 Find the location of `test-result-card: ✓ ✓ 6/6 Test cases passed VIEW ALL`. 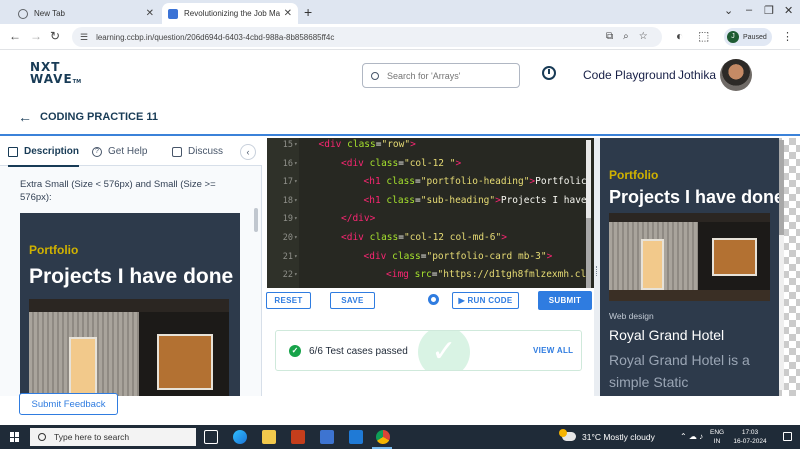

test-result-card: ✓ ✓ 6/6 Test cases passed VIEW ALL is located at coordinates (428, 350).